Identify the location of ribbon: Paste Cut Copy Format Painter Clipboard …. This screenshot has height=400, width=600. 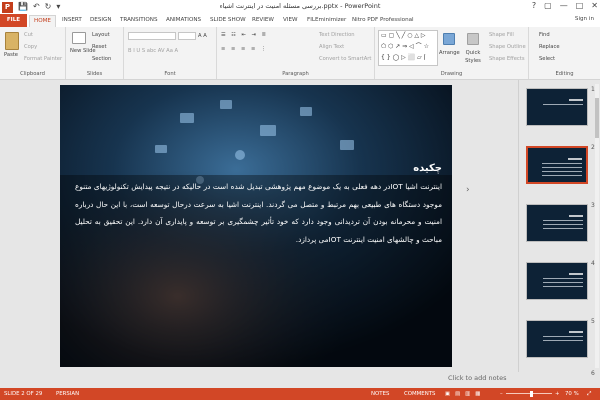
(300, 53).